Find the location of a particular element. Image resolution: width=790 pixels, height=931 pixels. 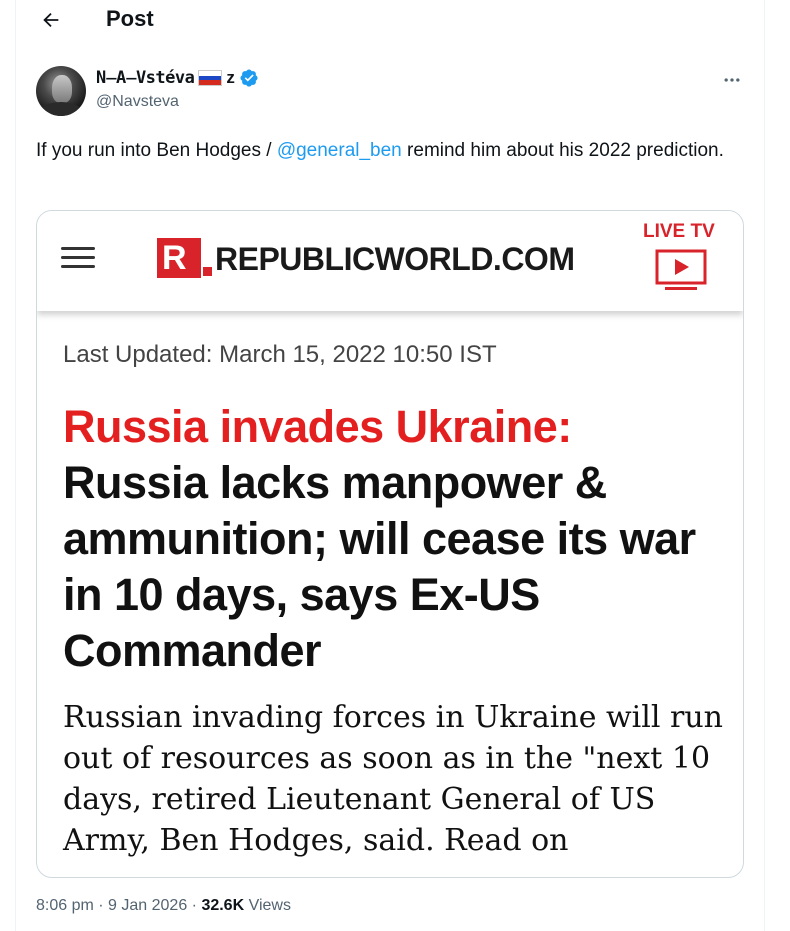

top-bar: Post is located at coordinates (390, 20).